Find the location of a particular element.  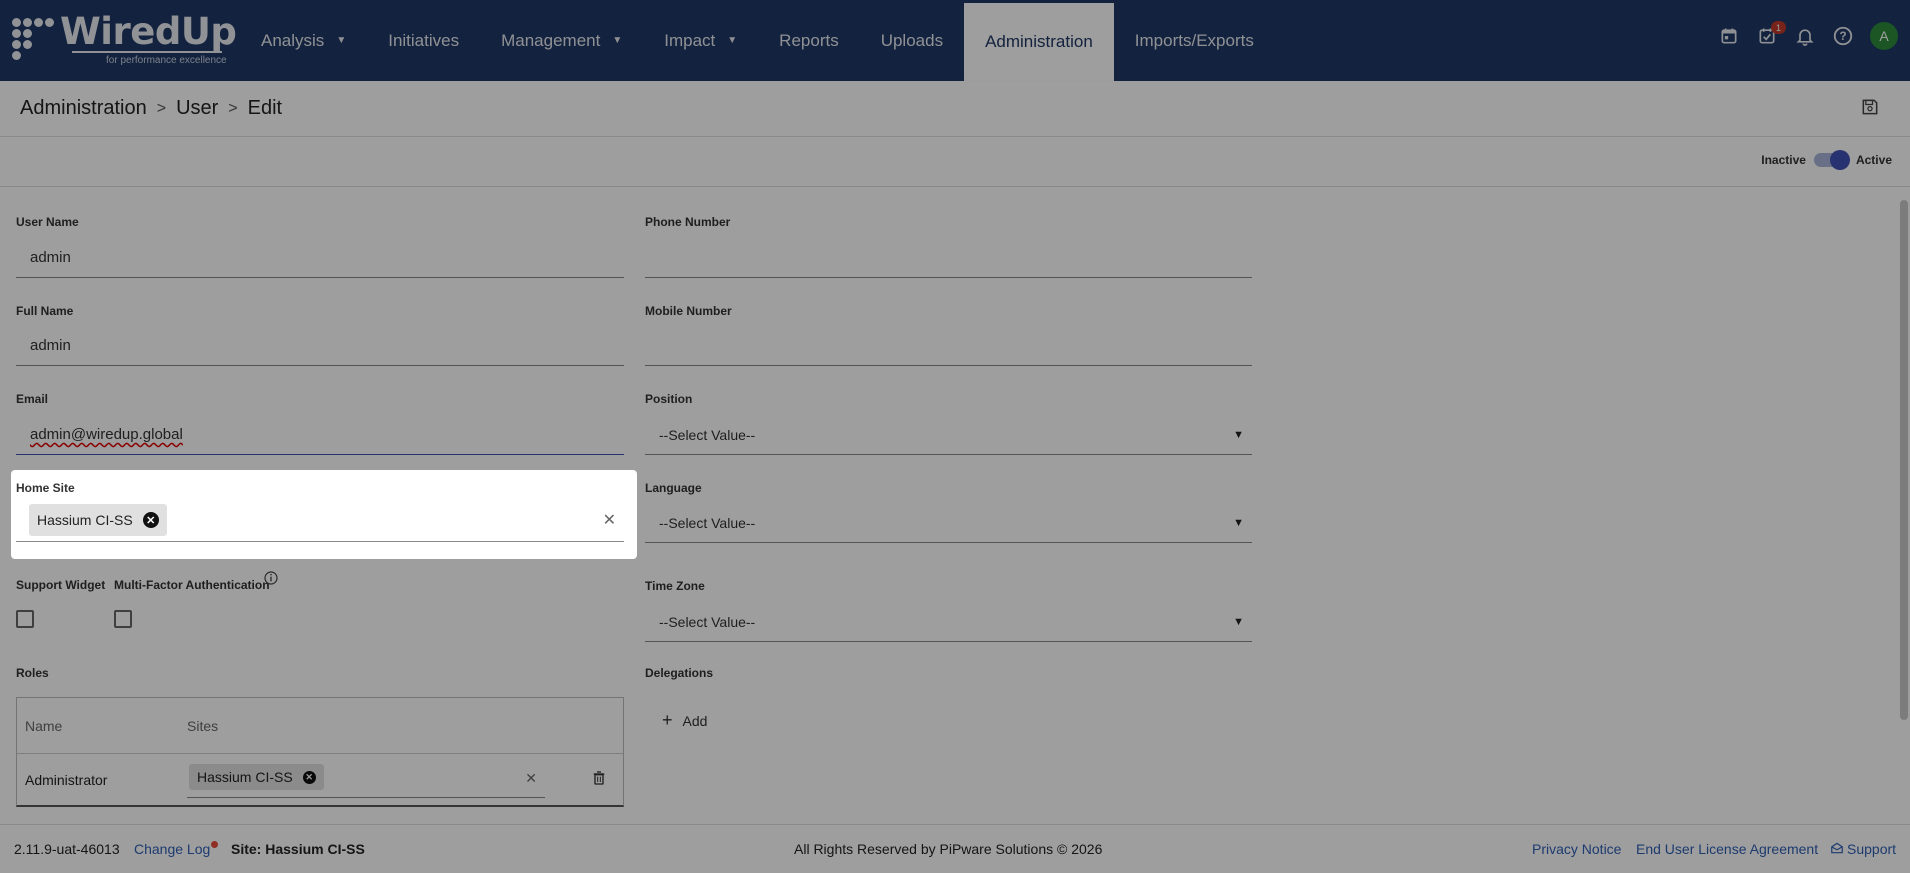

home-site-field: Home Site Hassium CI-SS ✕ ✕ is located at coordinates (324, 514).